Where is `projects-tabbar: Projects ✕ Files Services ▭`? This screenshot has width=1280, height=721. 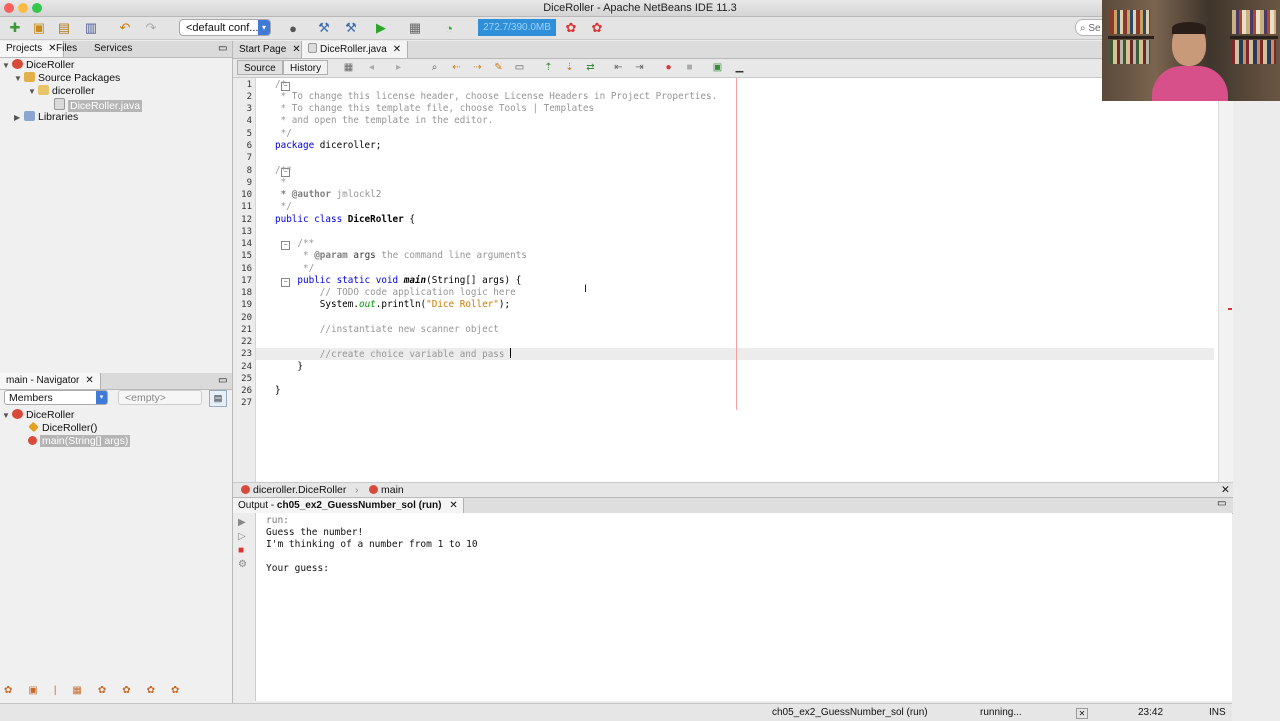
projects-tabbar: Projects ✕ Files Services ▭ is located at coordinates (116, 49).